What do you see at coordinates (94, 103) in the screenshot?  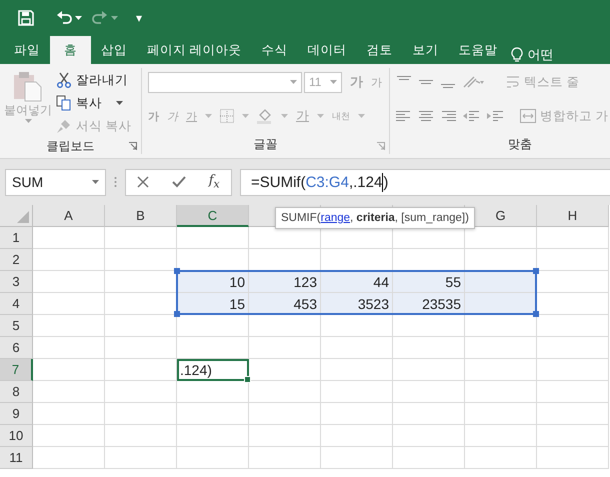 I see `copy-button: 복사` at bounding box center [94, 103].